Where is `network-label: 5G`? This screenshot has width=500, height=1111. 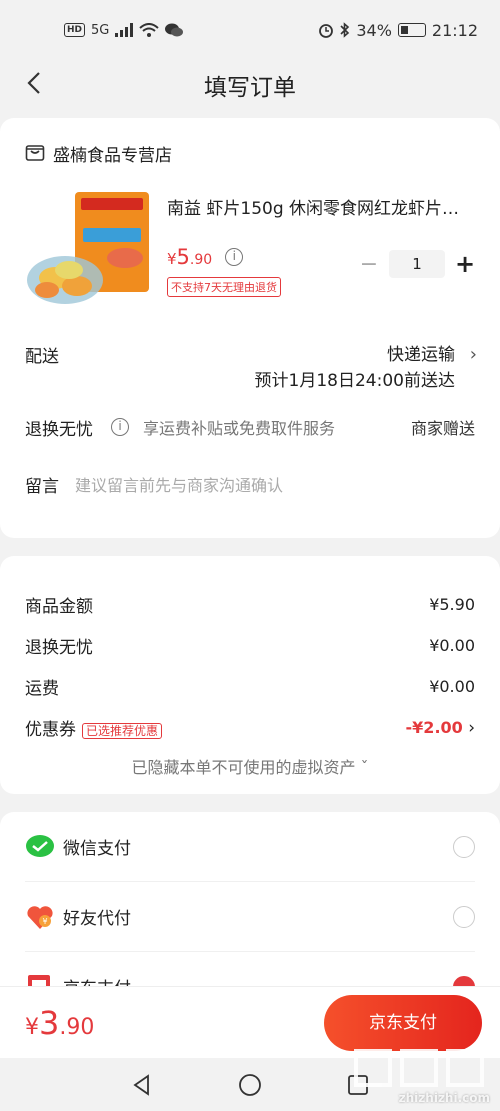 network-label: 5G is located at coordinates (100, 30).